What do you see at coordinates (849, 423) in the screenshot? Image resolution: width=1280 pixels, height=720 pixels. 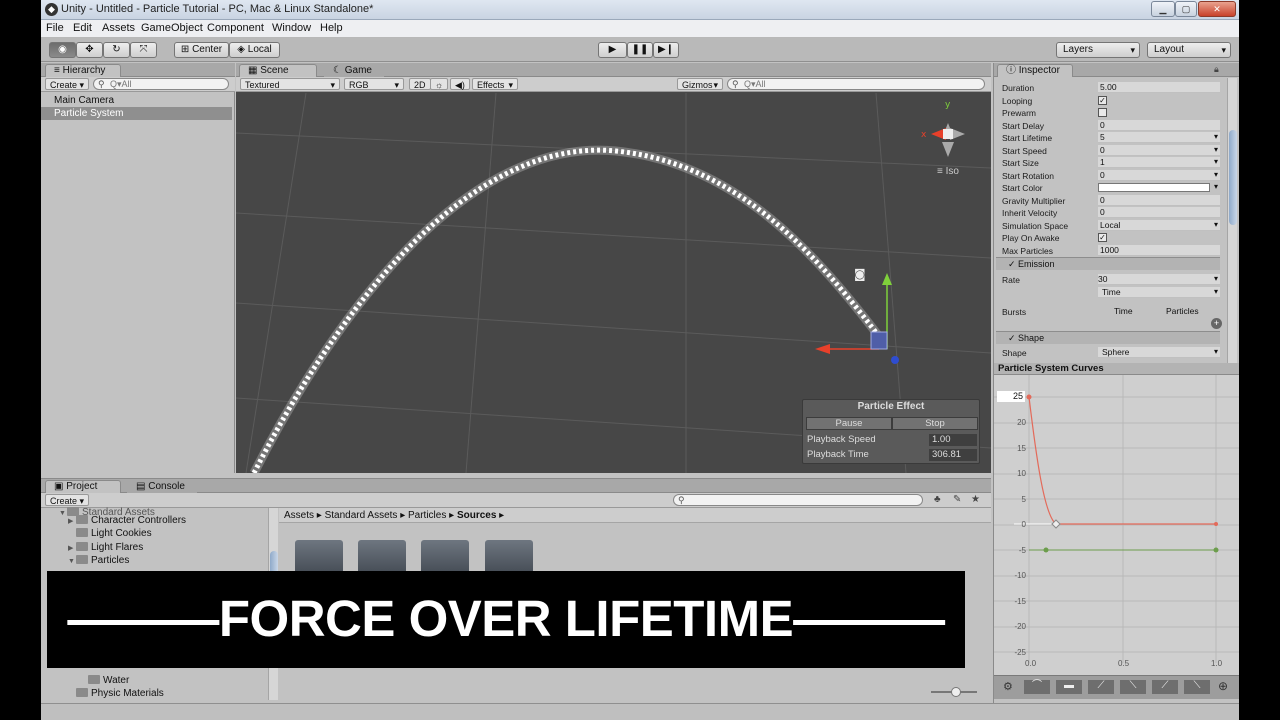 I see `particle-pause-button: Pause` at bounding box center [849, 423].